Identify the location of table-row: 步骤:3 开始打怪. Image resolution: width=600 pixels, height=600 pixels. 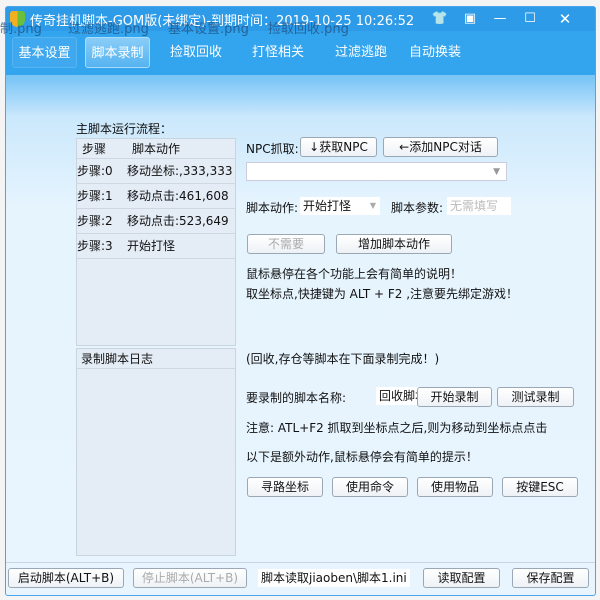
(156, 246).